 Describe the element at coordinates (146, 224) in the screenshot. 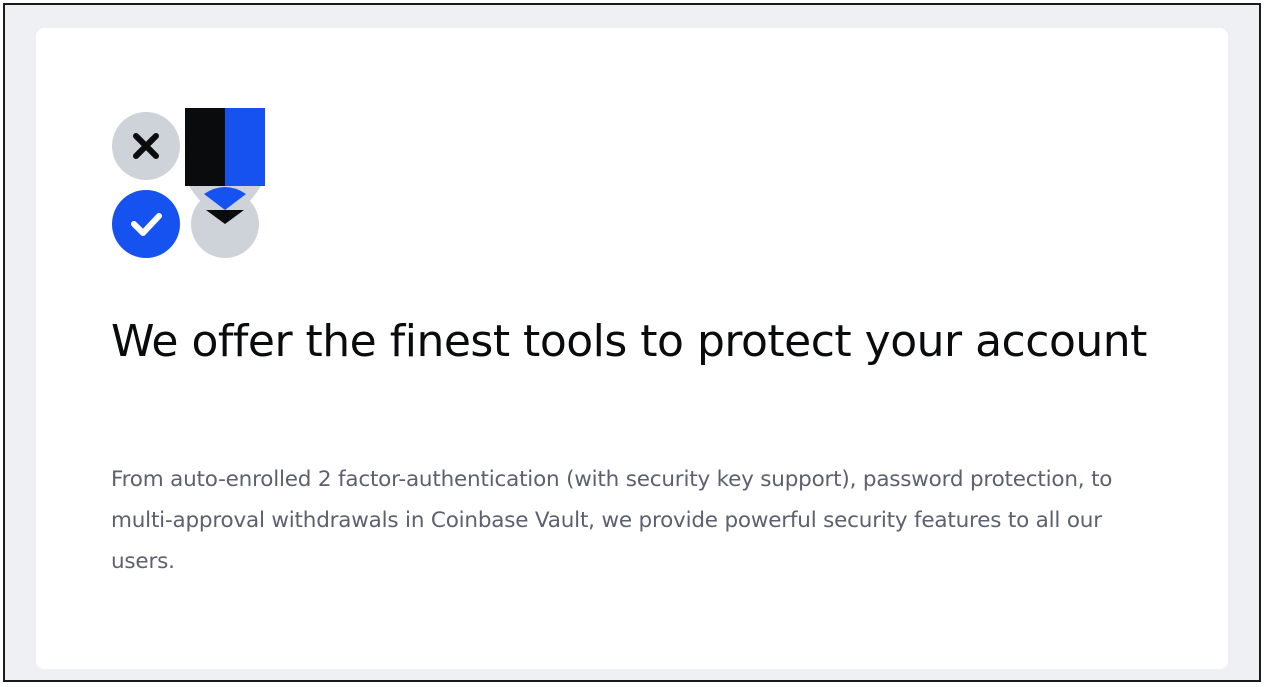

I see `check-icon` at that location.